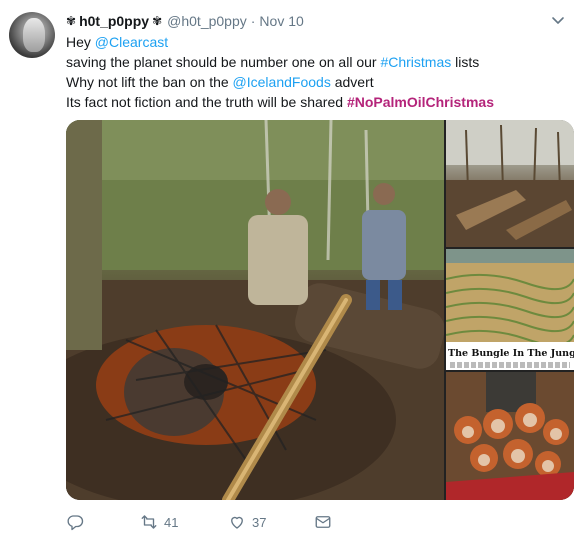 This screenshot has height=544, width=578. What do you see at coordinates (259, 522) in the screenshot?
I see `like-count: 37` at bounding box center [259, 522].